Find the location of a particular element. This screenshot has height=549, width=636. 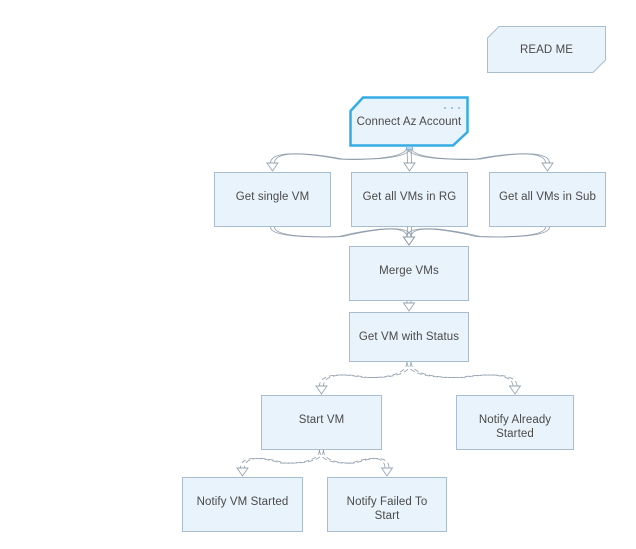

node-label: Get single VM is located at coordinates (272, 197).